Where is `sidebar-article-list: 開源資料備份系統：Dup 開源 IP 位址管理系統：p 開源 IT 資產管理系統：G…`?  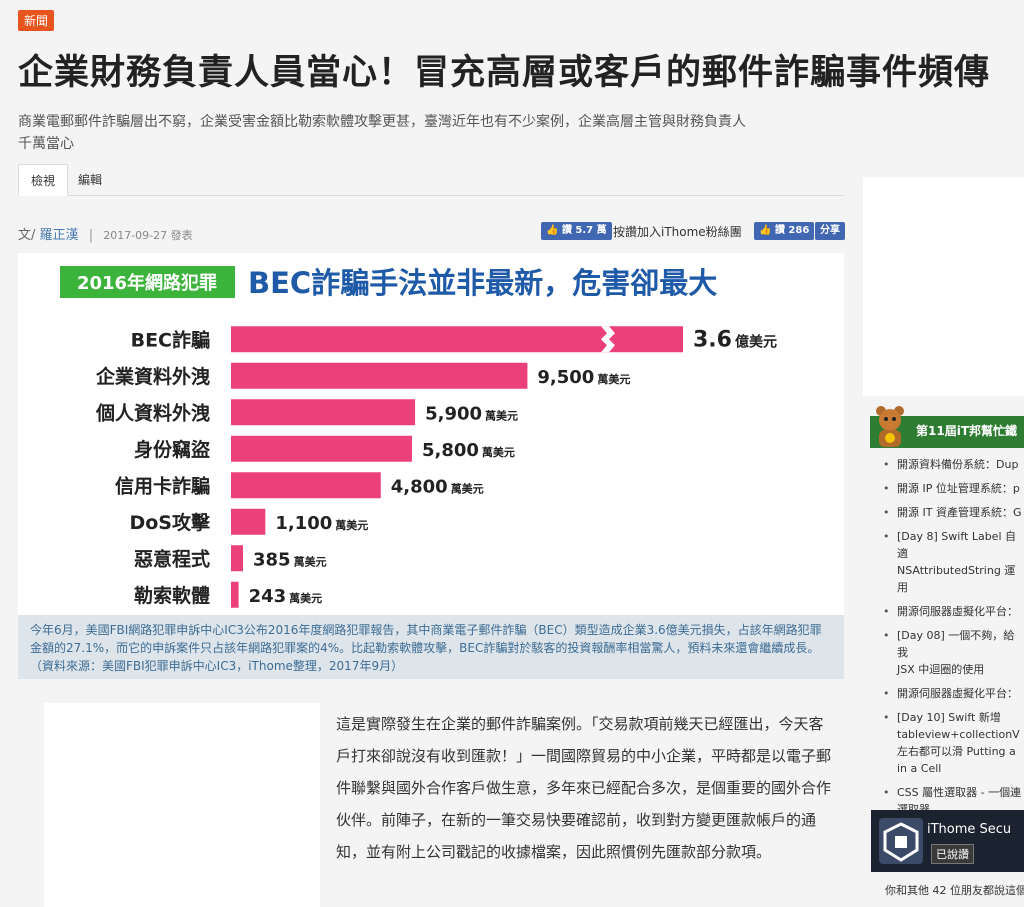 sidebar-article-list: 開源資料備份系統：Dup 開源 IP 位址管理系統：p 開源 IT 資產管理系統：G… is located at coordinates (947, 652).